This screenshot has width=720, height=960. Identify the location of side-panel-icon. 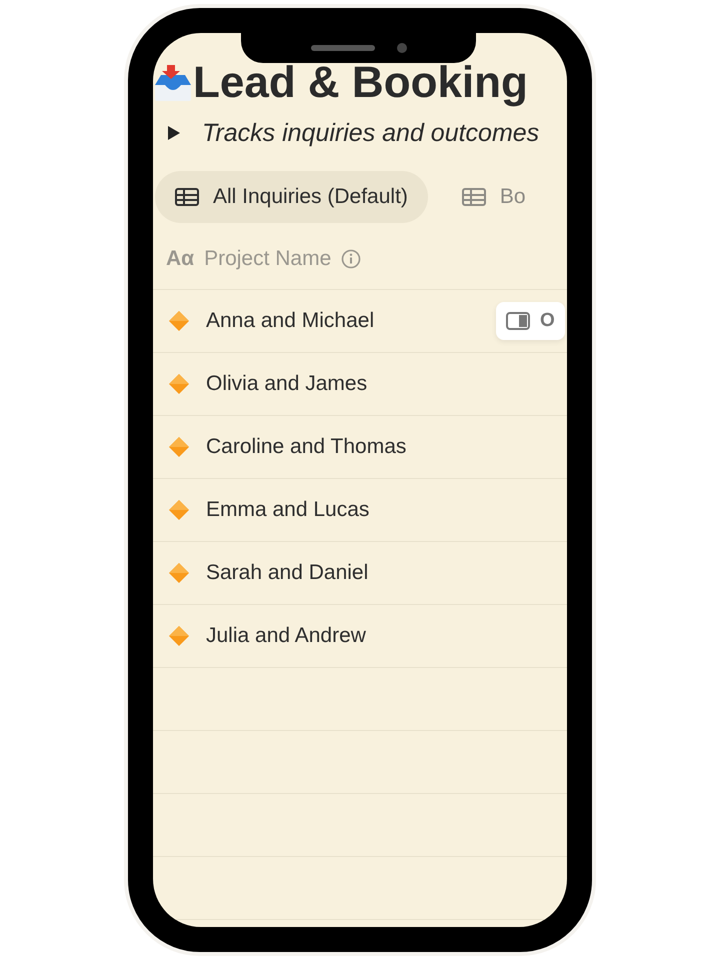
(518, 321).